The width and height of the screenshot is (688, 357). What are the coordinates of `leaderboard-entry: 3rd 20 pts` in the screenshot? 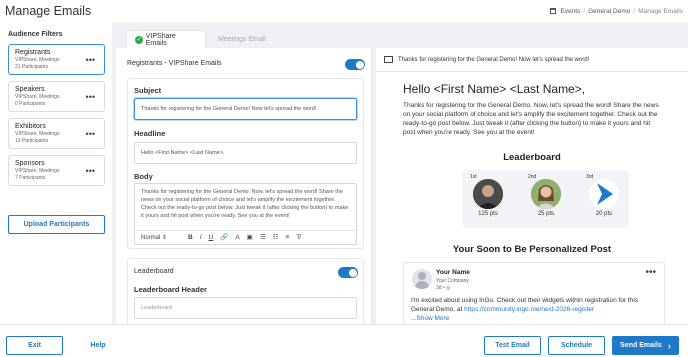 It's located at (604, 195).